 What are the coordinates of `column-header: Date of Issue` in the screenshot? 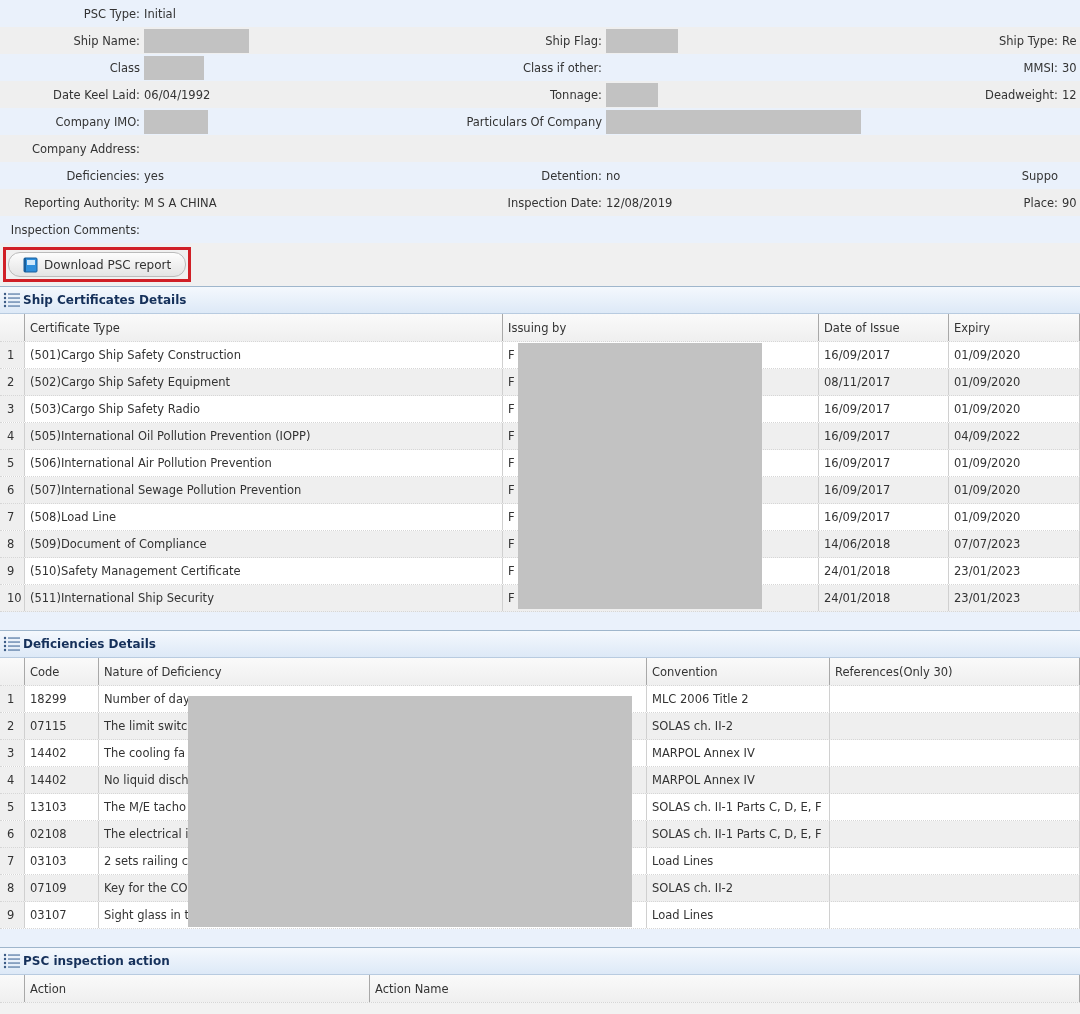 It's located at (884, 327).